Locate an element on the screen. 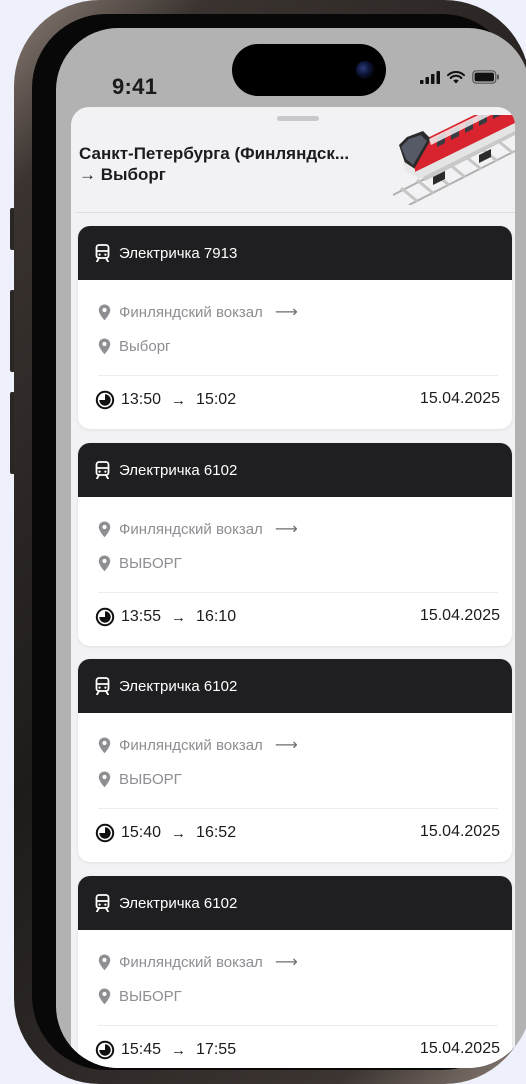 The height and width of the screenshot is (1084, 526). trip-times: 15:45 → 17:55 is located at coordinates (165, 1050).